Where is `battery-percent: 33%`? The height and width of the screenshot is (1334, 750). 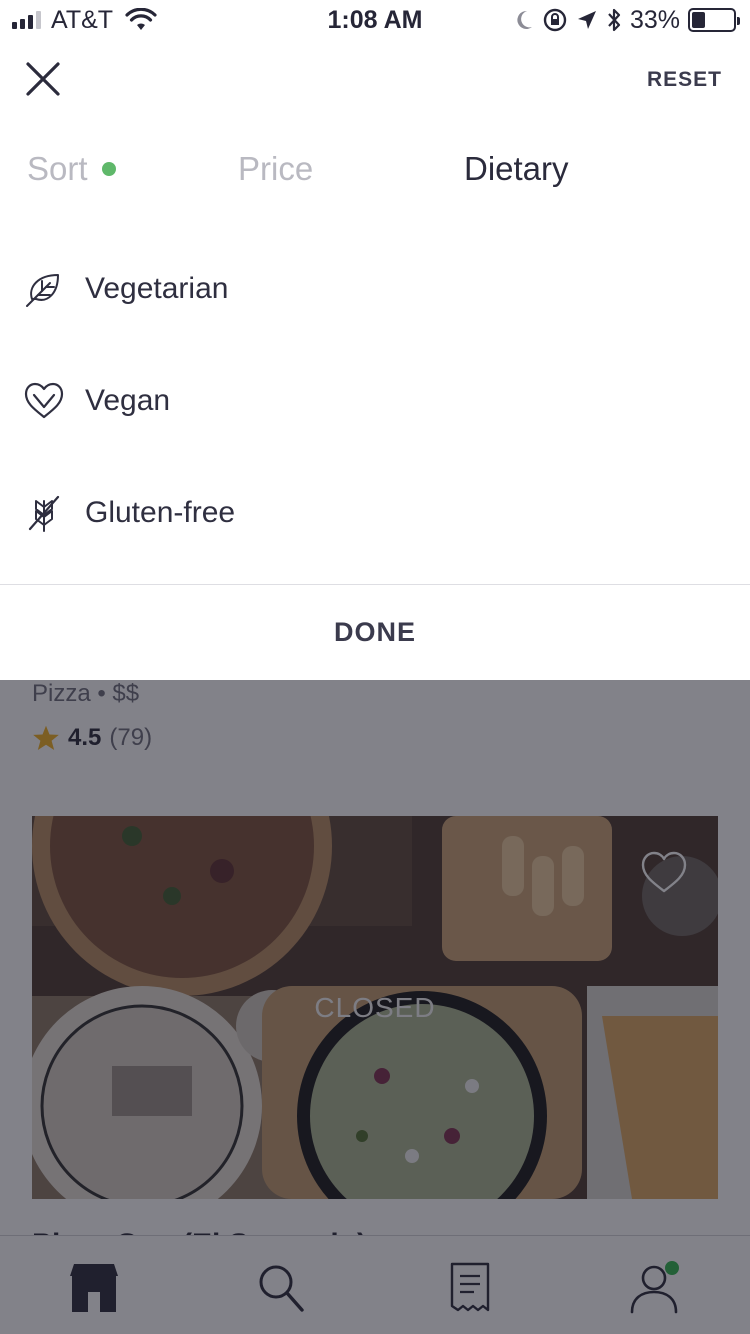
battery-percent: 33% is located at coordinates (654, 19).